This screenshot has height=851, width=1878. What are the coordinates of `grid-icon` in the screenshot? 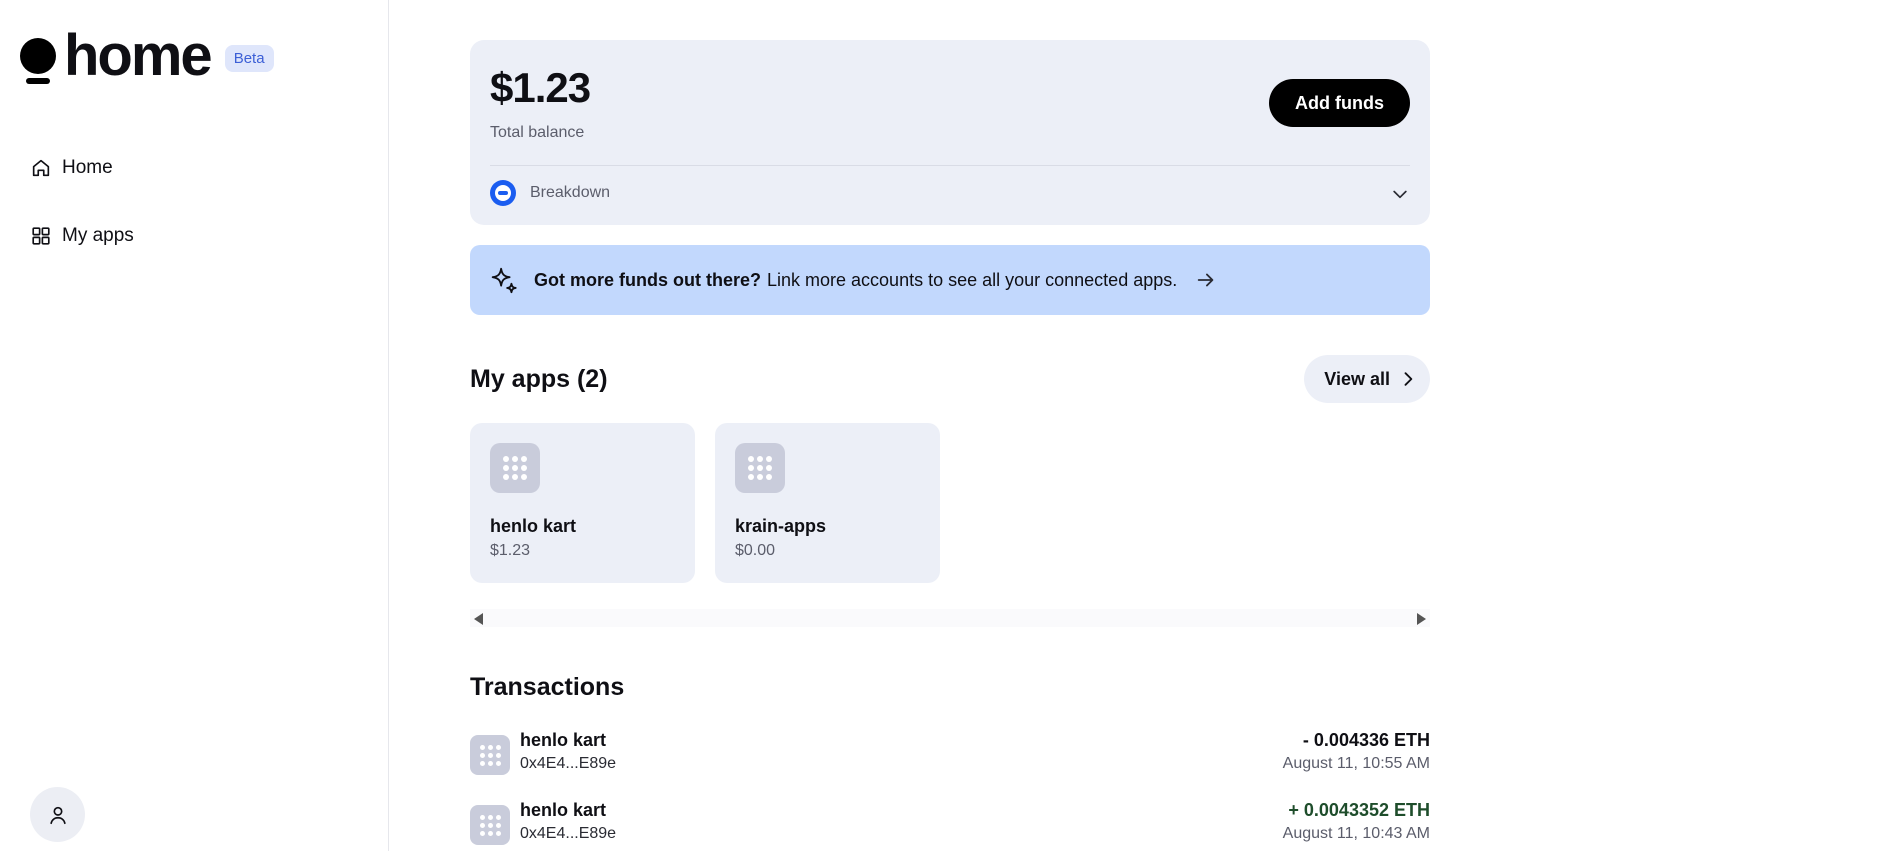 It's located at (41, 236).